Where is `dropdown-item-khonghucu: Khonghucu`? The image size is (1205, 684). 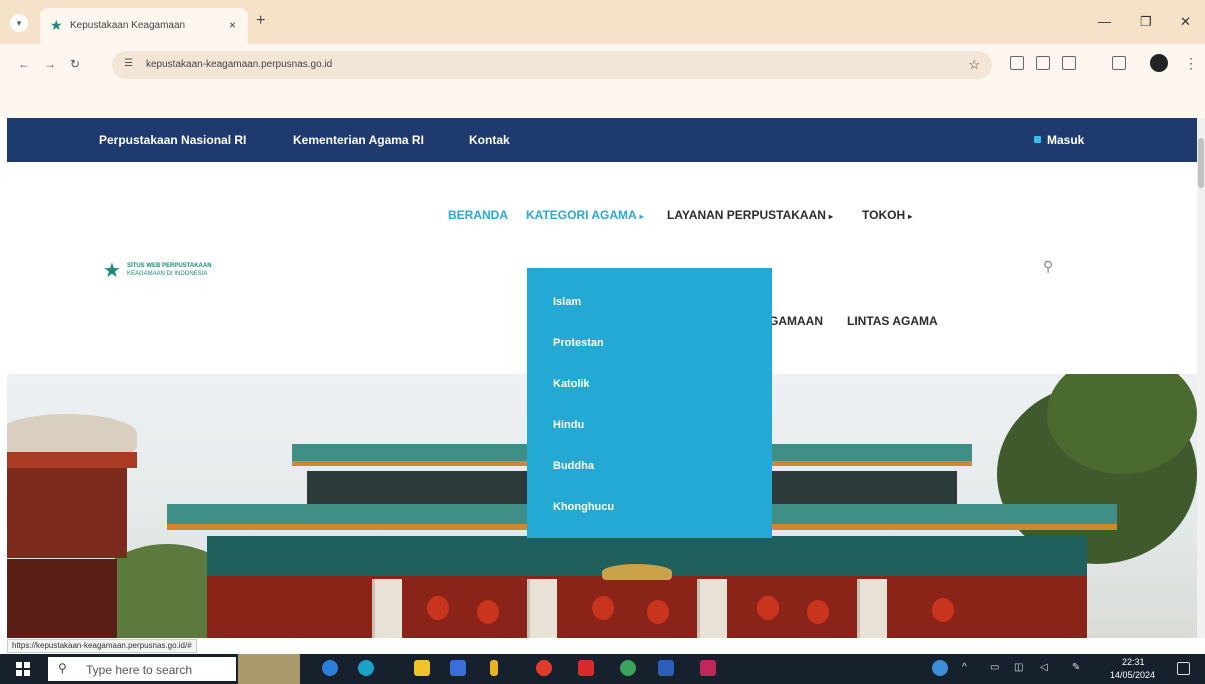
dropdown-item-khonghucu: Khonghucu is located at coordinates (583, 507).